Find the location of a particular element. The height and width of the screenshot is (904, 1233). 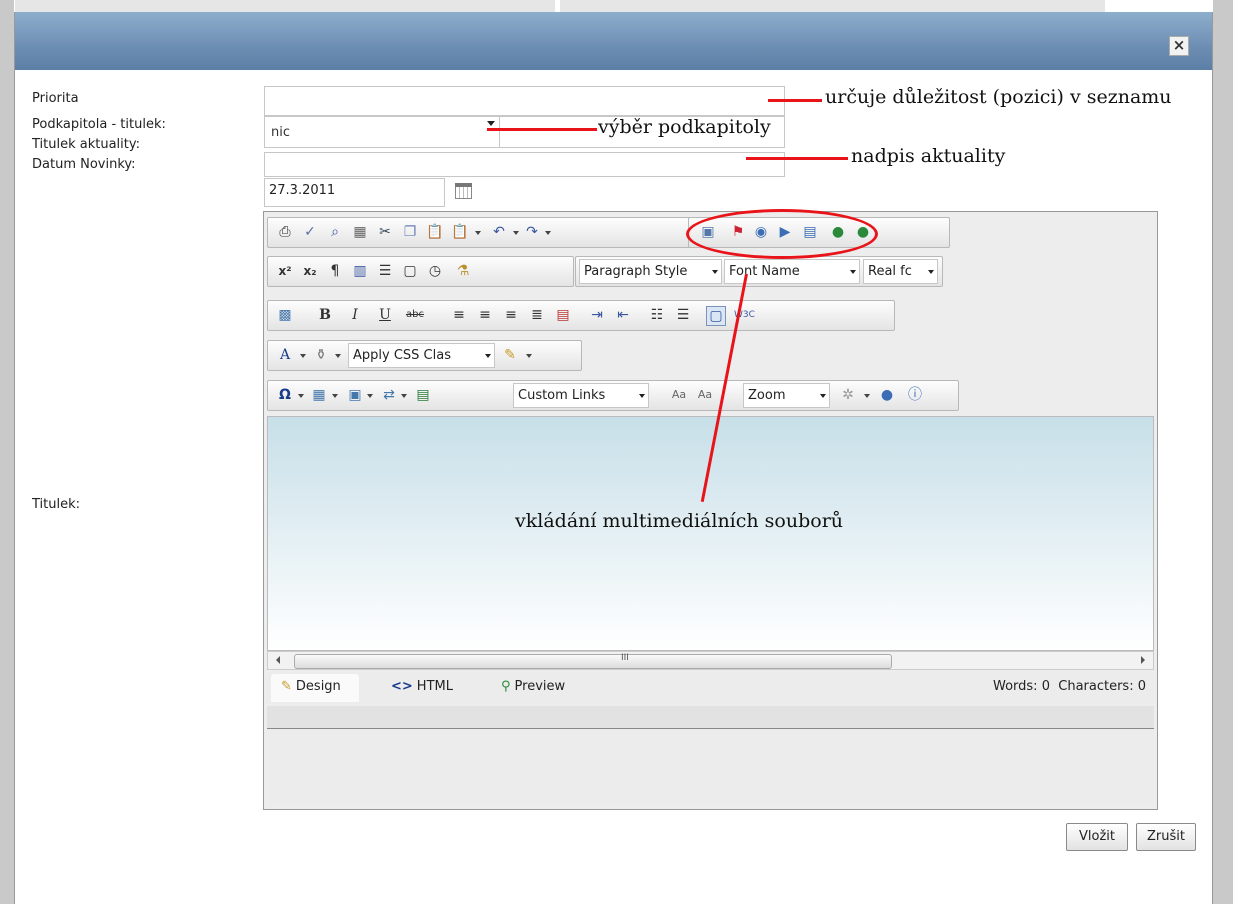

horizontal-scrollbar: III is located at coordinates (710, 660).